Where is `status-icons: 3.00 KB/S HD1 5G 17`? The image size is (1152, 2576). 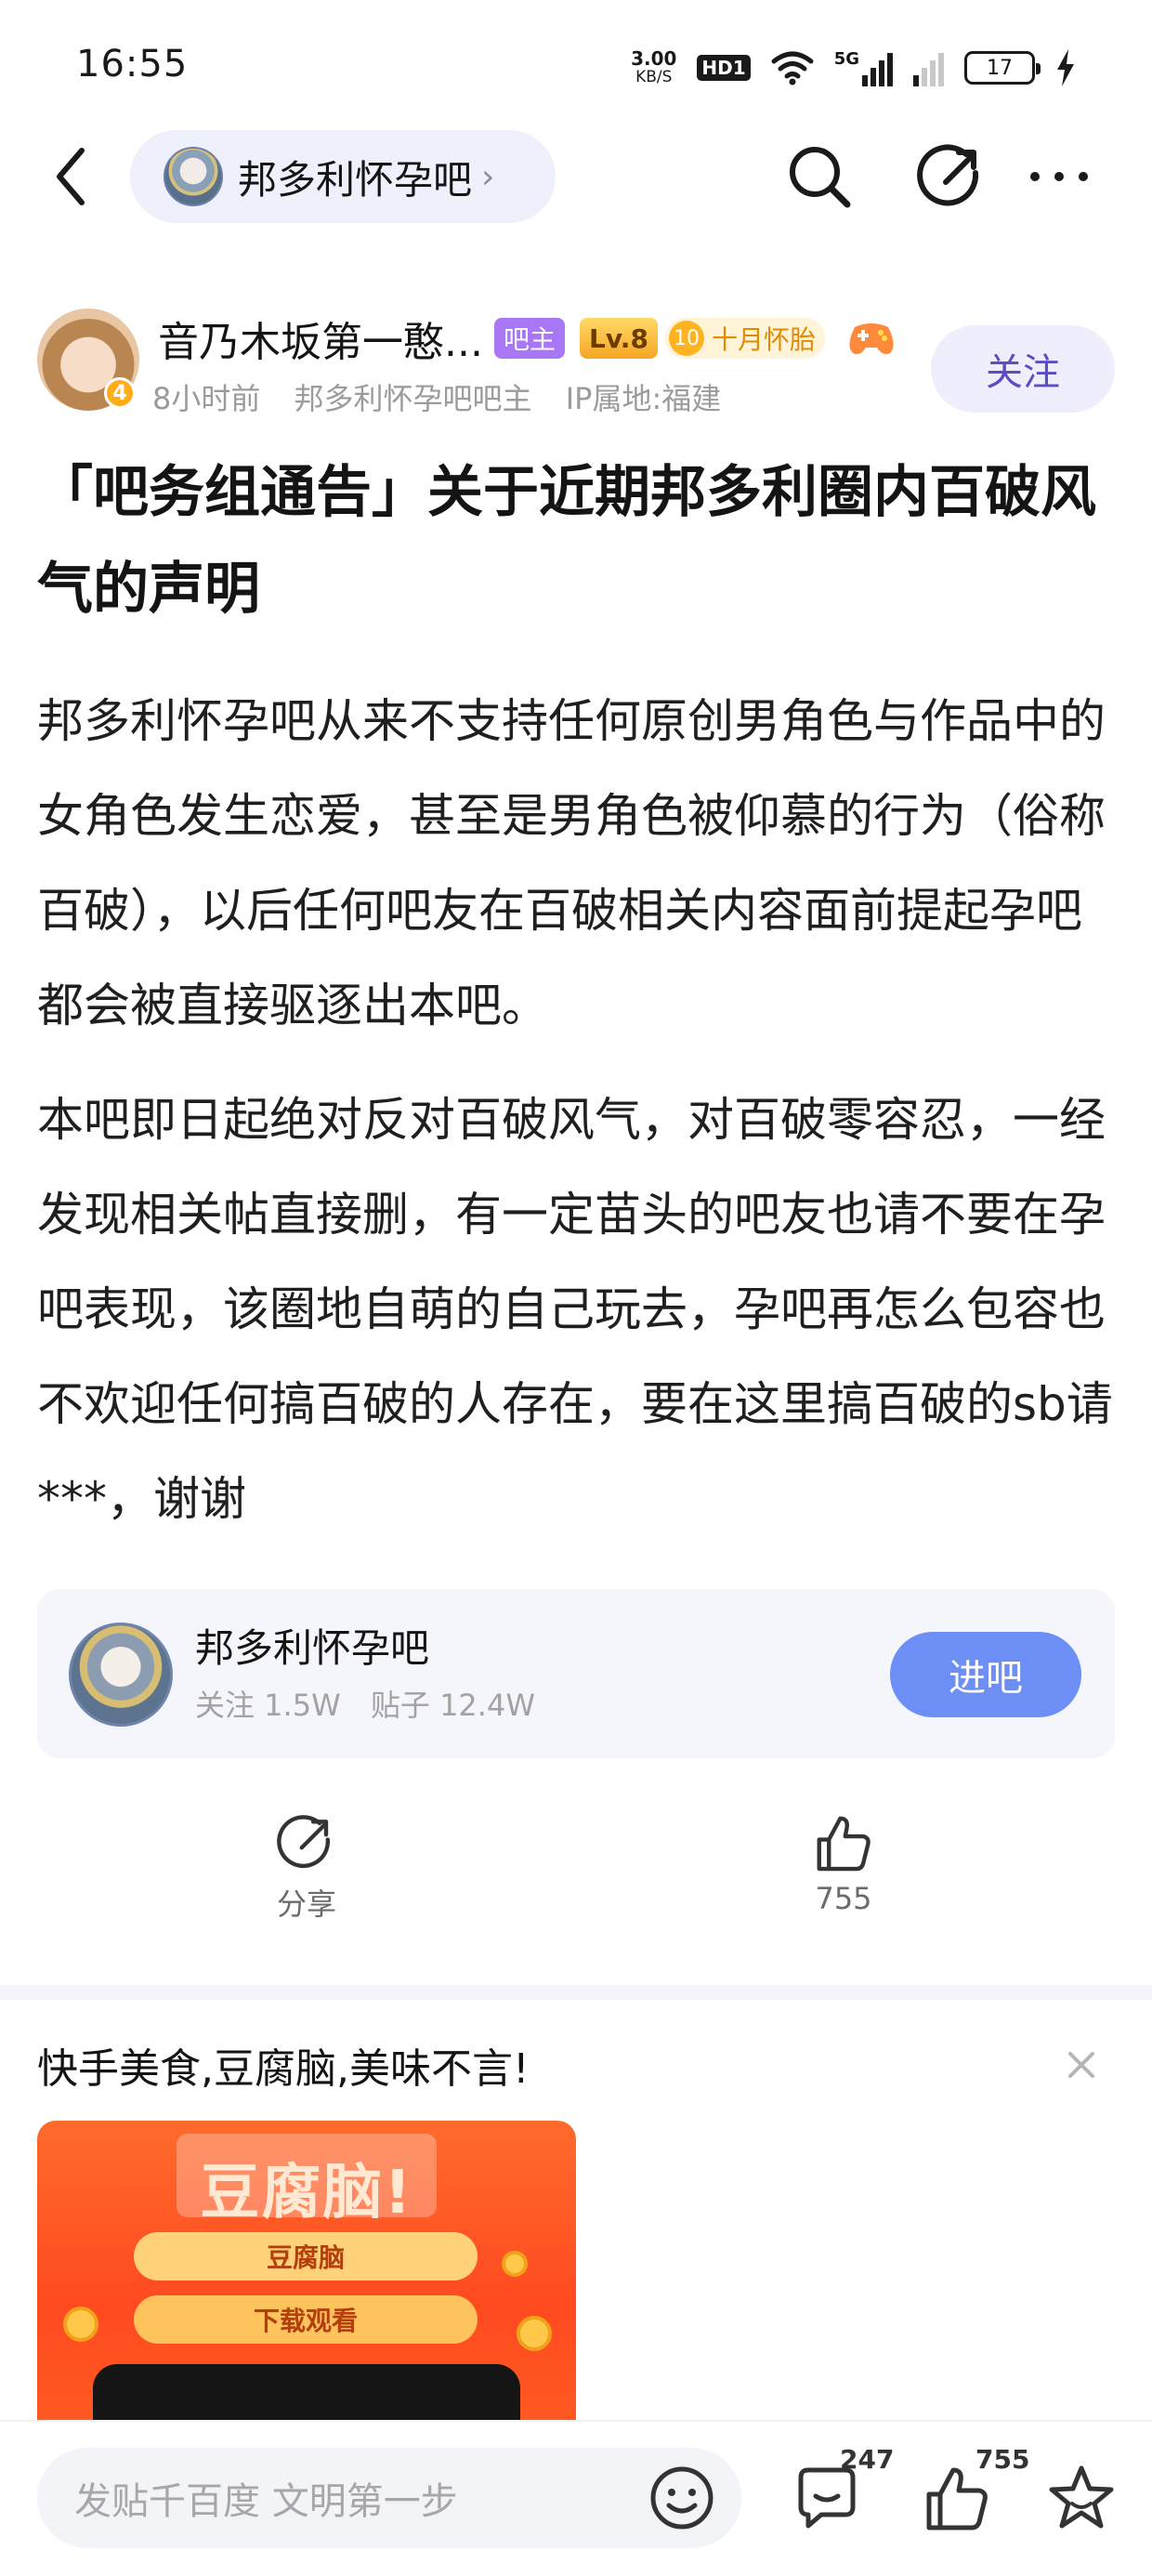
status-icons: 3.00 KB/S HD1 5G 17 is located at coordinates (853, 68).